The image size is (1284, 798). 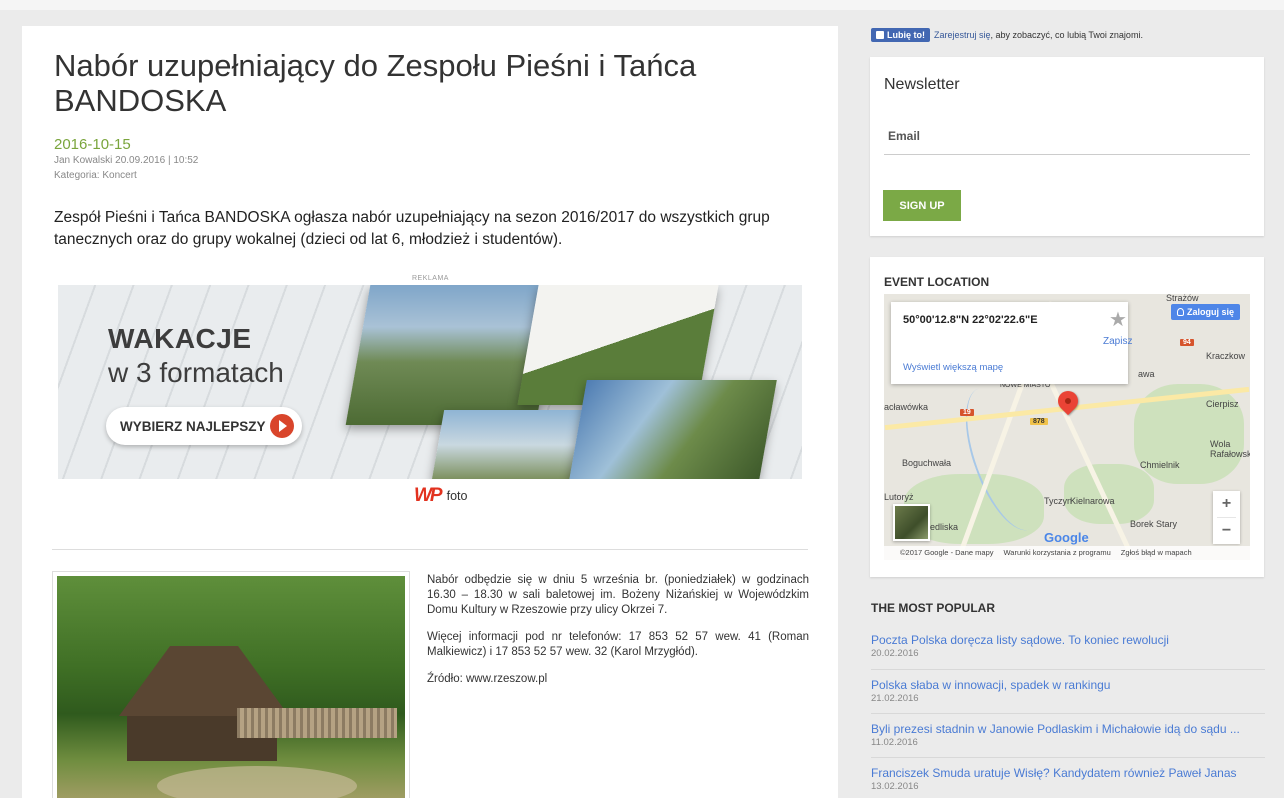 I want to click on google-logo: Google, so click(x=1066, y=537).